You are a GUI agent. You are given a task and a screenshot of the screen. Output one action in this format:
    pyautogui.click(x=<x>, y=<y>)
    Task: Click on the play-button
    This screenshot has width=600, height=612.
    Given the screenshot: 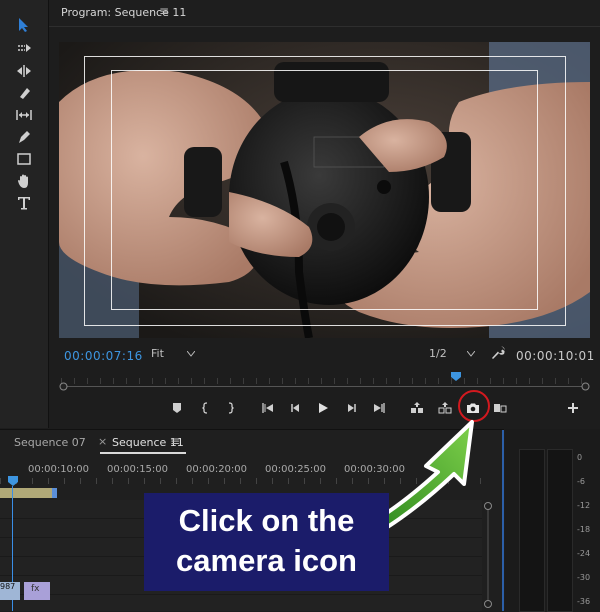 What is the action you would take?
    pyautogui.click(x=323, y=408)
    